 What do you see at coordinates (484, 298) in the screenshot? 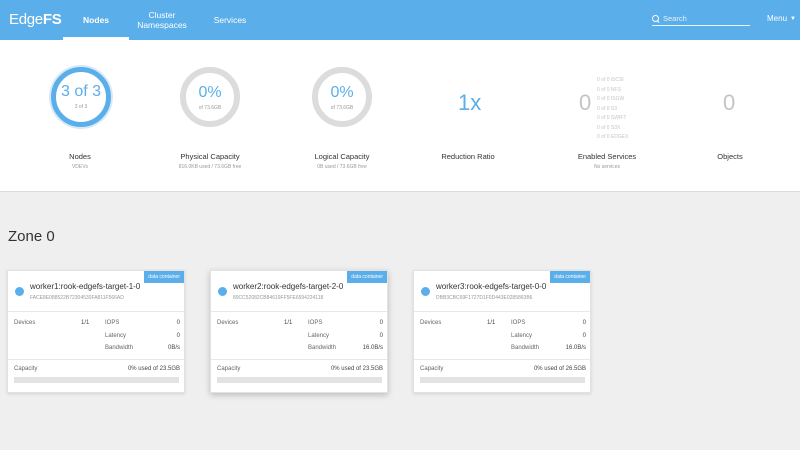
I see `node-id: DBB3CBC69F1727D1F0D443E0285863B6` at bounding box center [484, 298].